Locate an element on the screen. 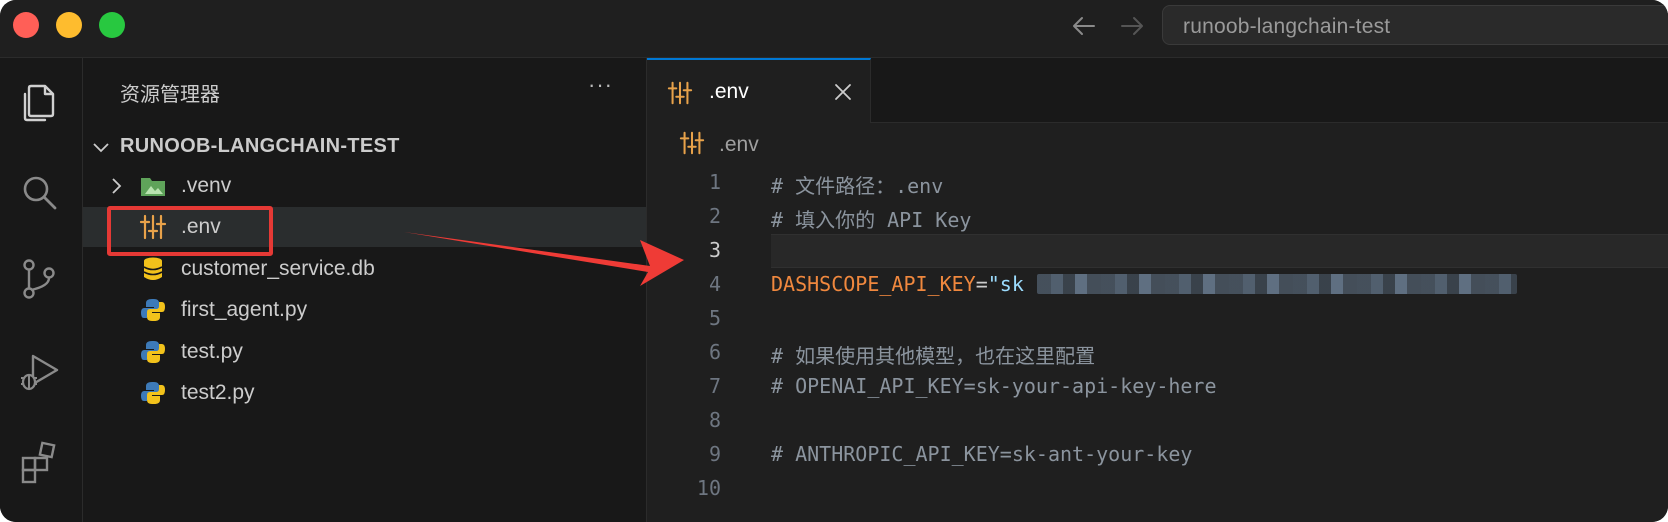  file-name: test2.py is located at coordinates (218, 392).